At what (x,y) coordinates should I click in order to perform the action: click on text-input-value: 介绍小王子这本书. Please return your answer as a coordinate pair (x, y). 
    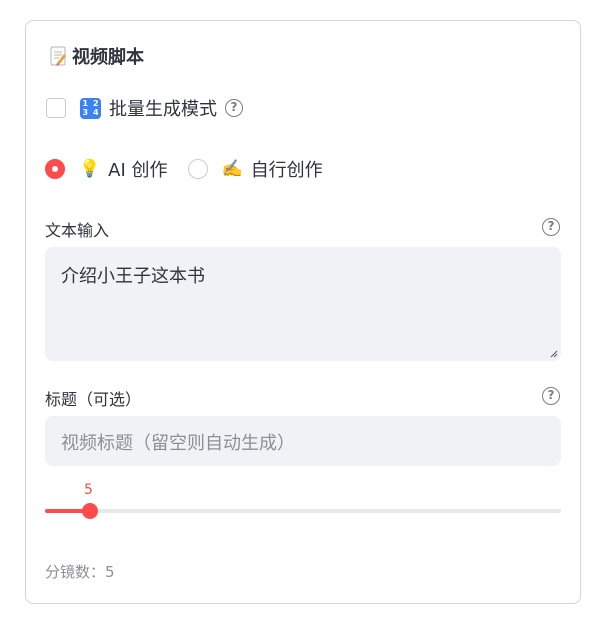
    Looking at the image, I should click on (133, 276).